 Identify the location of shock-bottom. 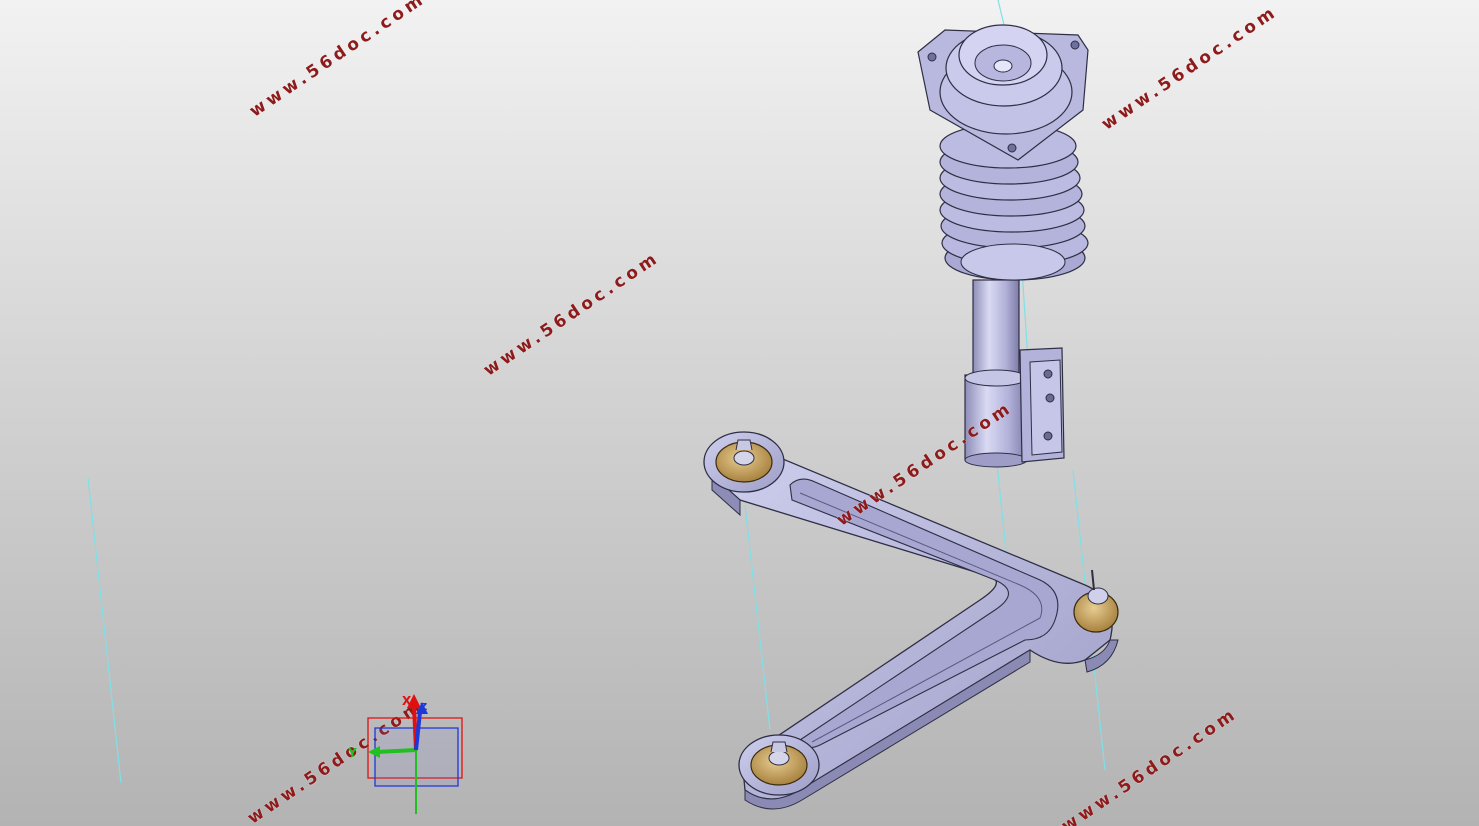
(996, 460).